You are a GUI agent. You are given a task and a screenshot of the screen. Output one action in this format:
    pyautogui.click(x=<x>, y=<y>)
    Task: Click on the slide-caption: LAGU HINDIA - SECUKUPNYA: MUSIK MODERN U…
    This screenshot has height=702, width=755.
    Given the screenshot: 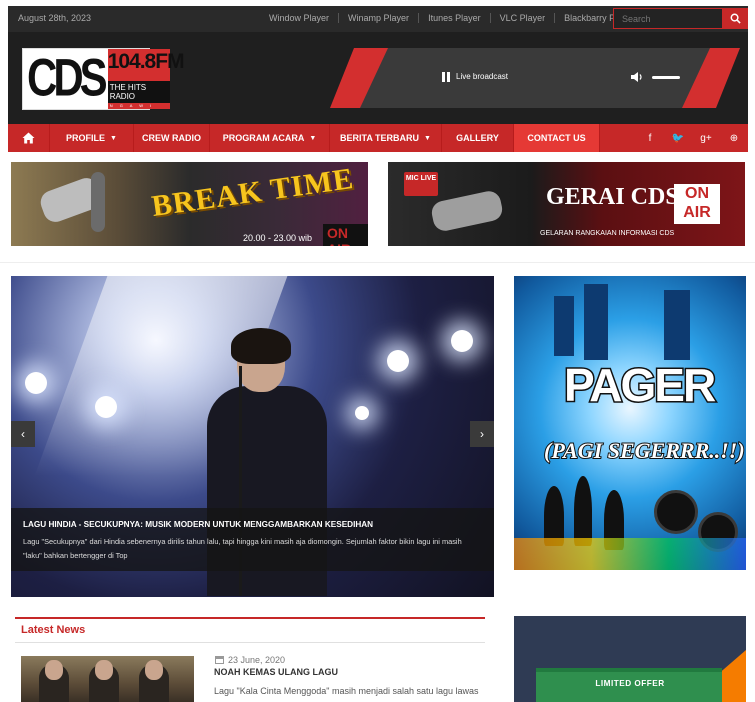 What is the action you would take?
    pyautogui.click(x=252, y=539)
    